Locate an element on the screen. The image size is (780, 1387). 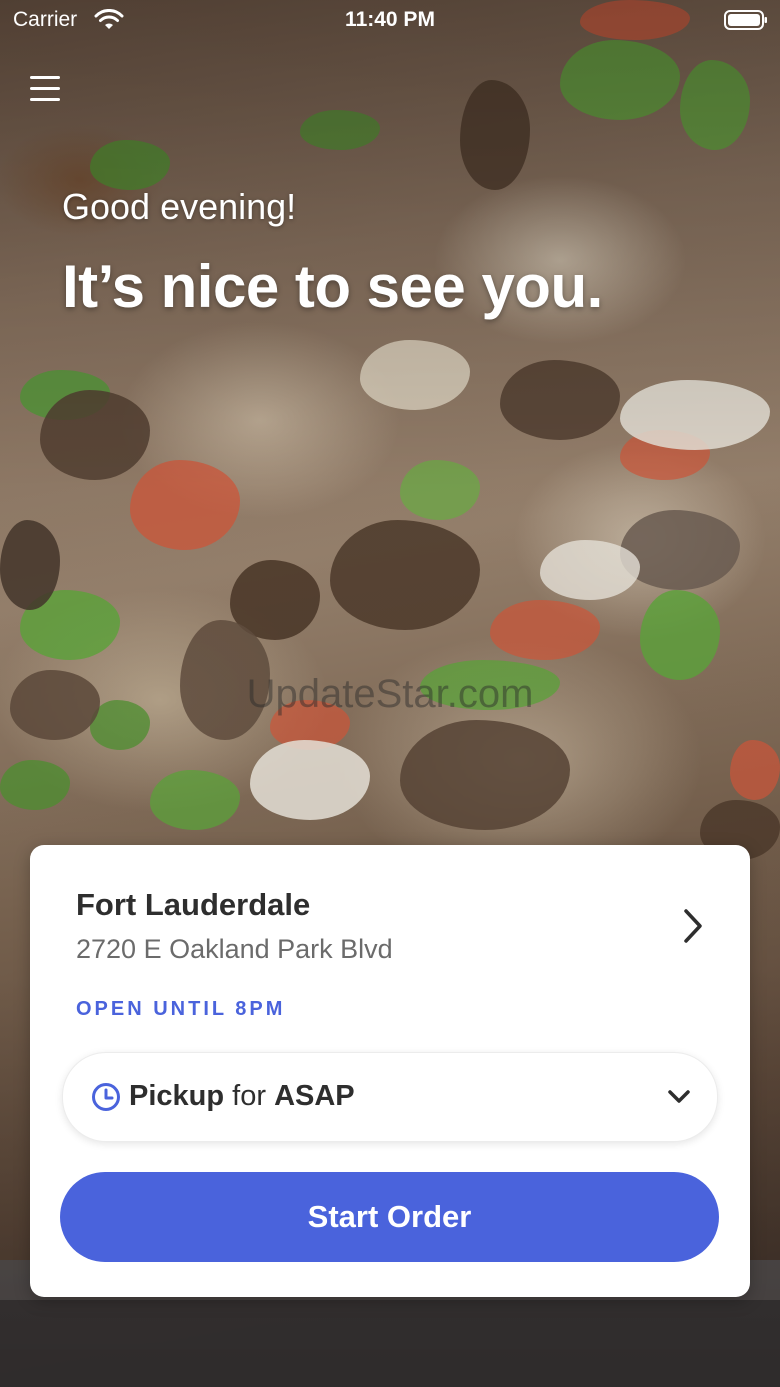
greeting-text: Good evening! is located at coordinates (179, 206).